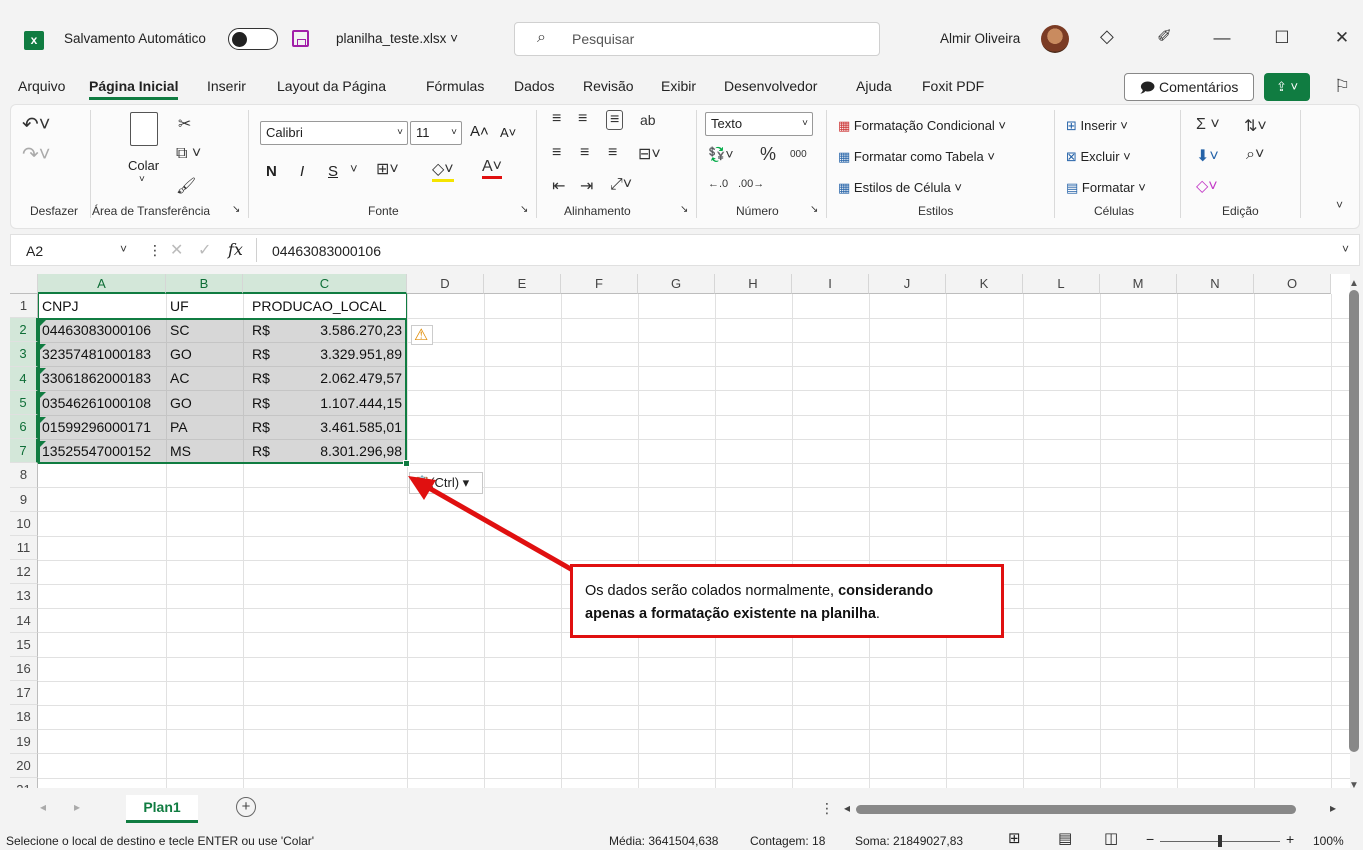 The image size is (1363, 850). What do you see at coordinates (798, 154) in the screenshot?
I see `thousands-icon: 000` at bounding box center [798, 154].